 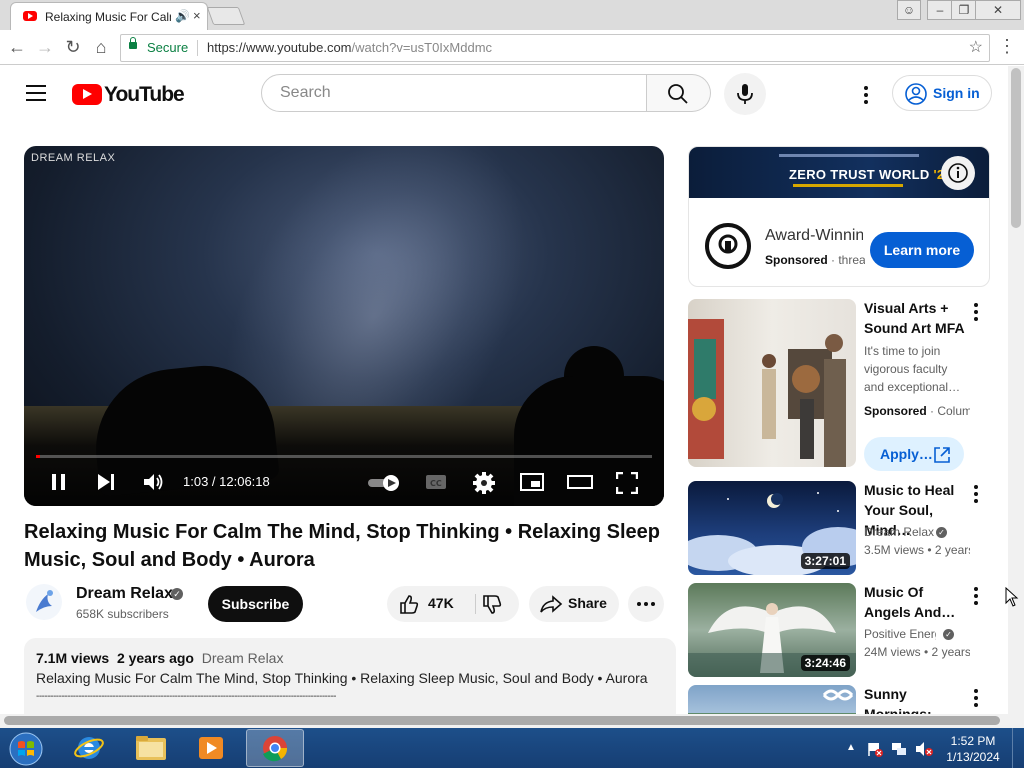 I want to click on like-divider, so click(x=475, y=604).